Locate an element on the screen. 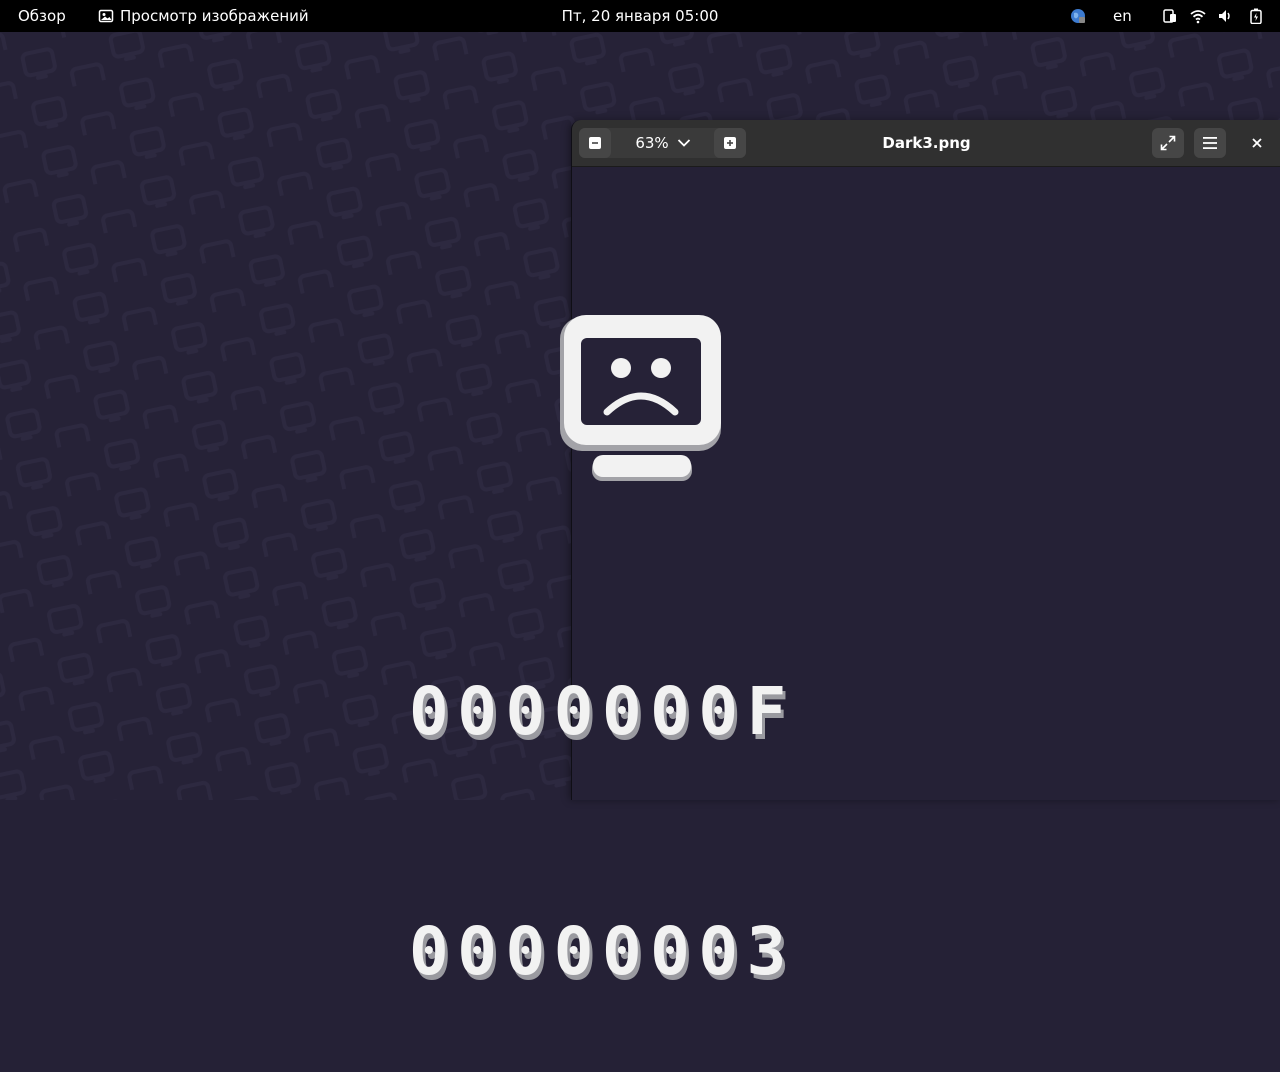 This screenshot has height=1072, width=1280. clock-button: Пт, 20 января 05:00 is located at coordinates (640, 16).